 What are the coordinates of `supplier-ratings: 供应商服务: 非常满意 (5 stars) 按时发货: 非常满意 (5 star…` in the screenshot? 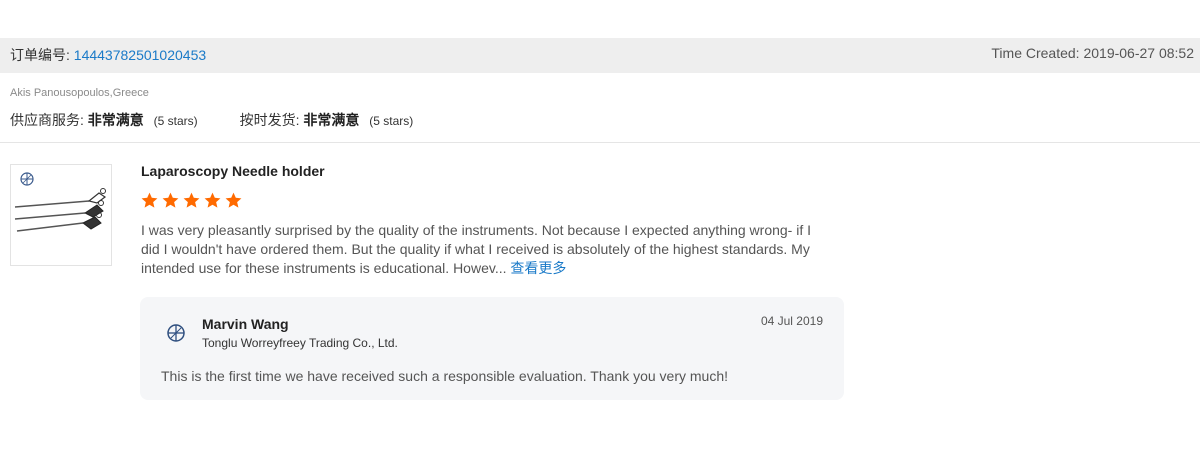 It's located at (230, 120).